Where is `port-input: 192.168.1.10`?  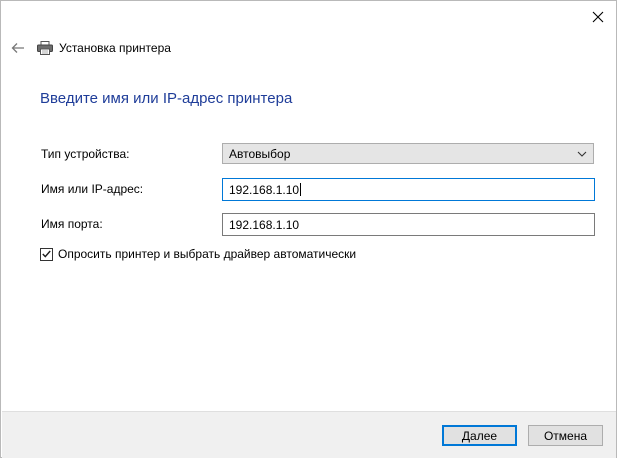 port-input: 192.168.1.10 is located at coordinates (408, 224).